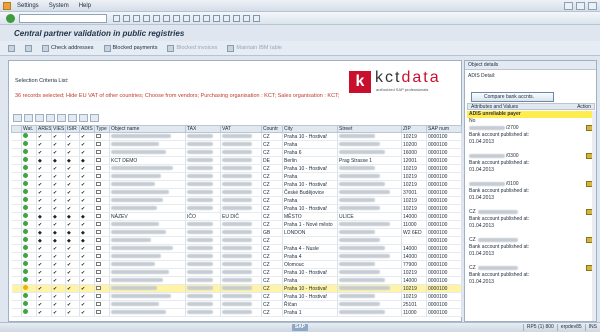  Describe the element at coordinates (28, 118) in the screenshot. I see `sort-ascending-icon` at that location.